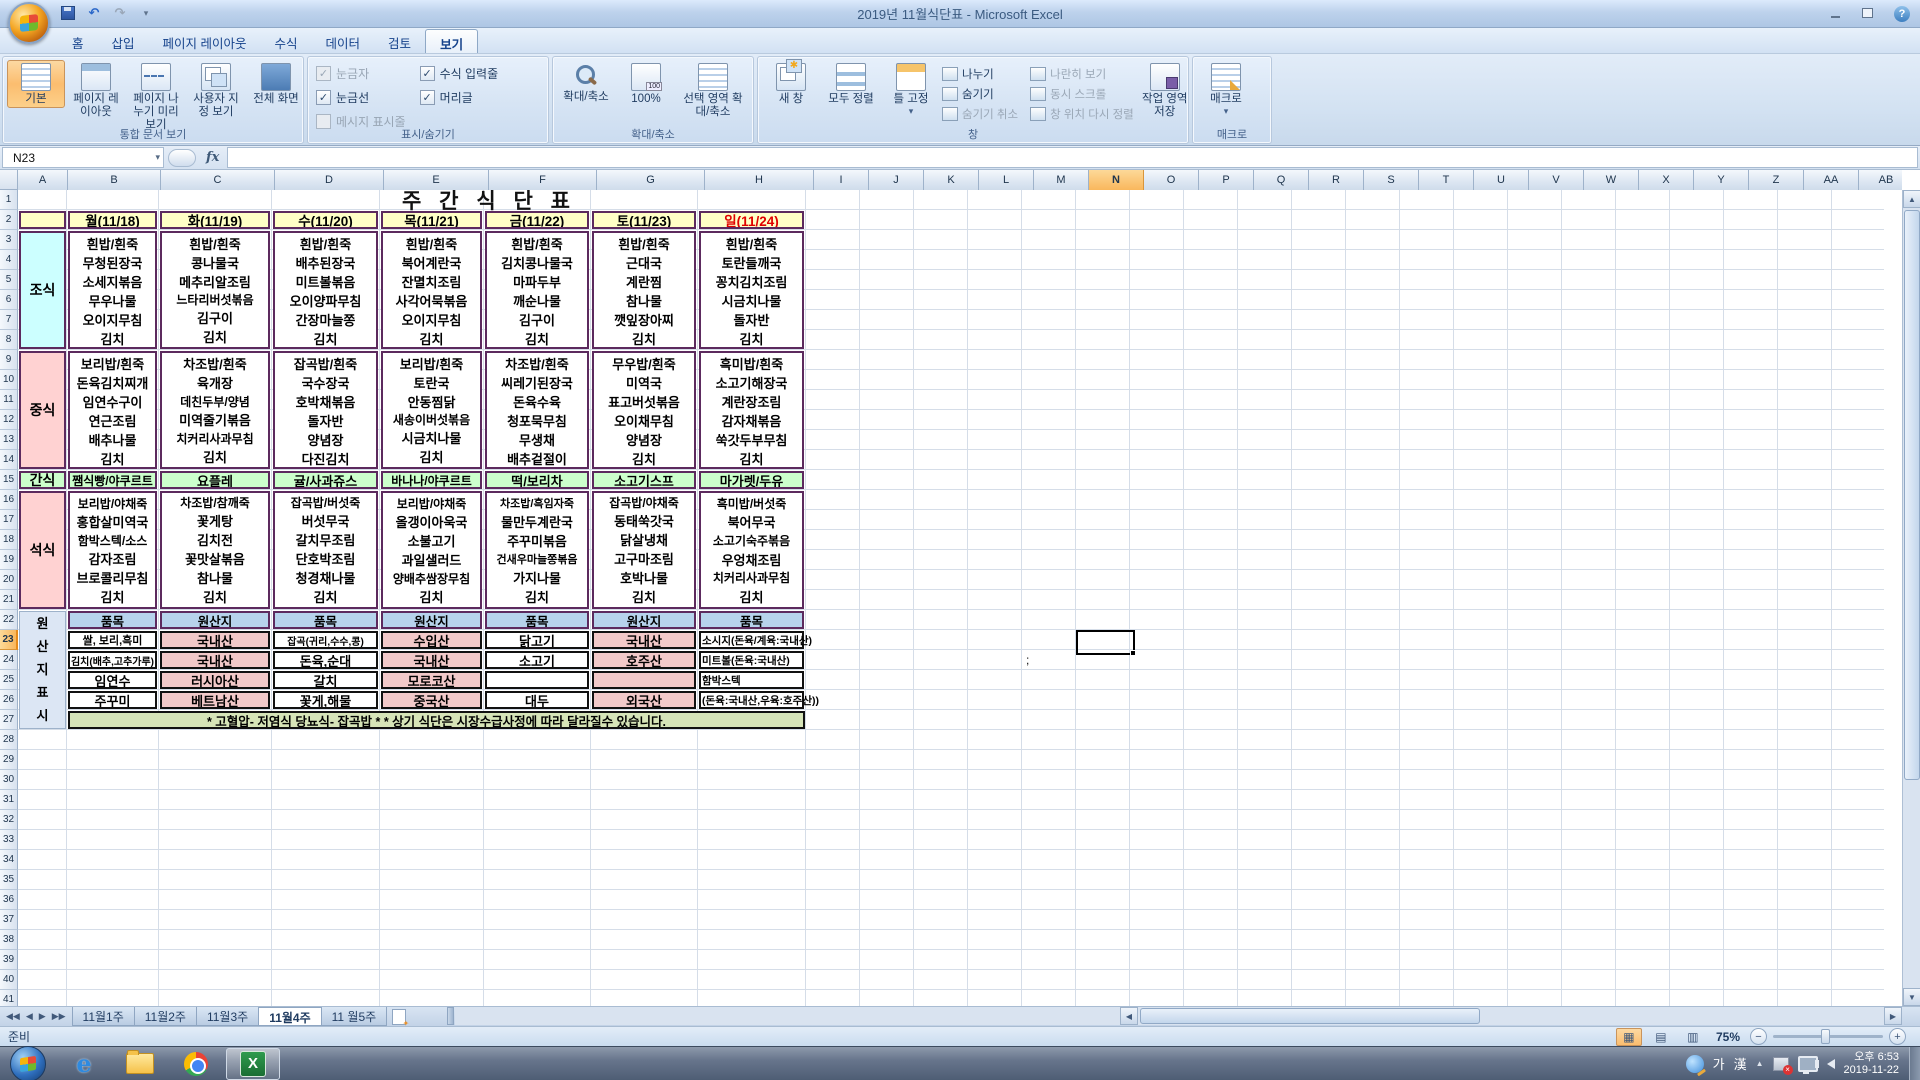 Image resolution: width=1920 pixels, height=1080 pixels. I want to click on taskbar-internet-explorer: e, so click(84, 1064).